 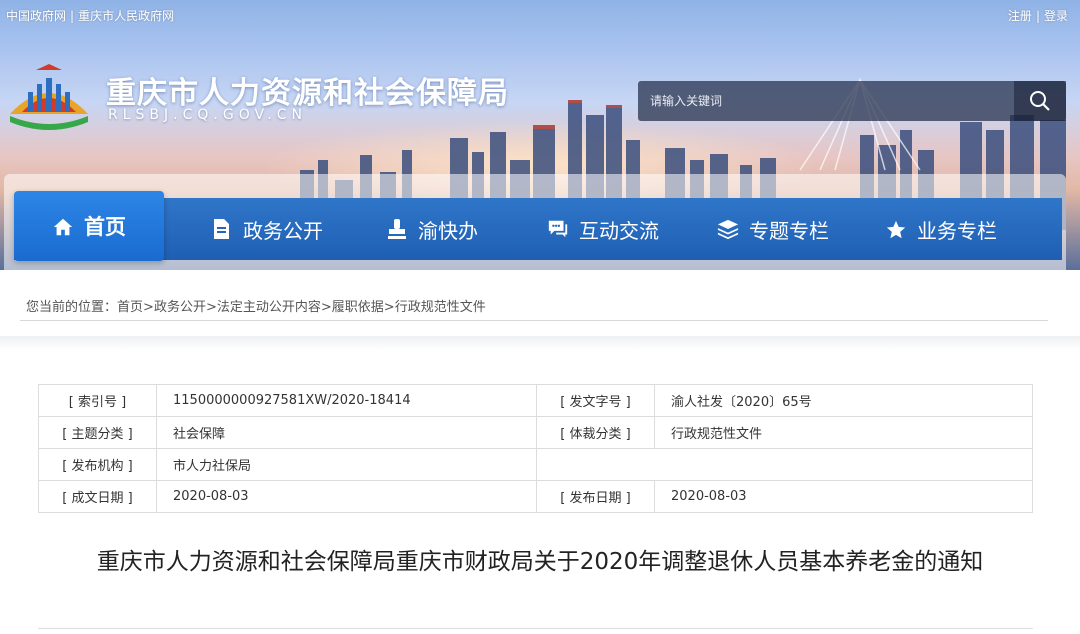 What do you see at coordinates (540, 343) in the screenshot?
I see `content-top-shadow` at bounding box center [540, 343].